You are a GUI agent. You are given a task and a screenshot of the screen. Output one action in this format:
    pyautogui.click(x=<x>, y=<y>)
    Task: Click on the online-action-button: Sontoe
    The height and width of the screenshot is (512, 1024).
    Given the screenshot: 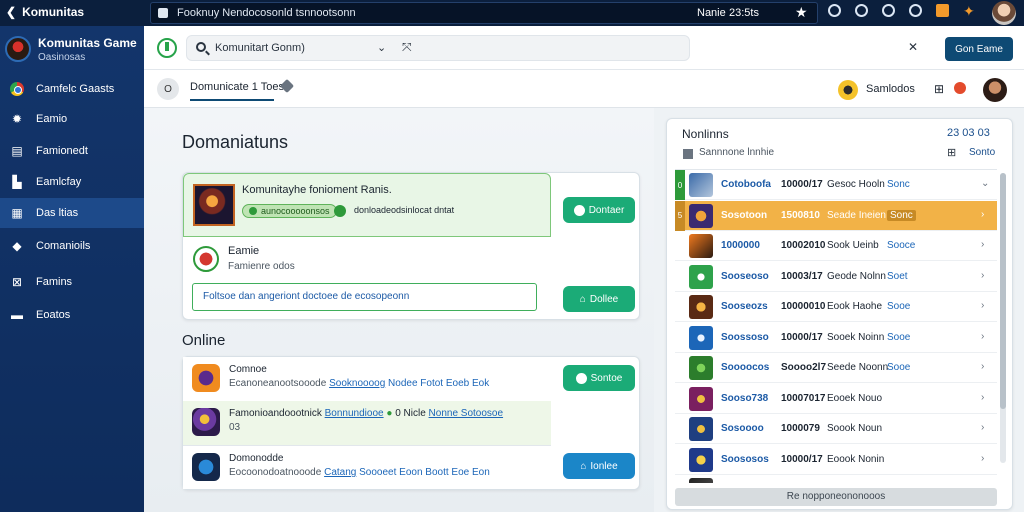 What is the action you would take?
    pyautogui.click(x=599, y=378)
    